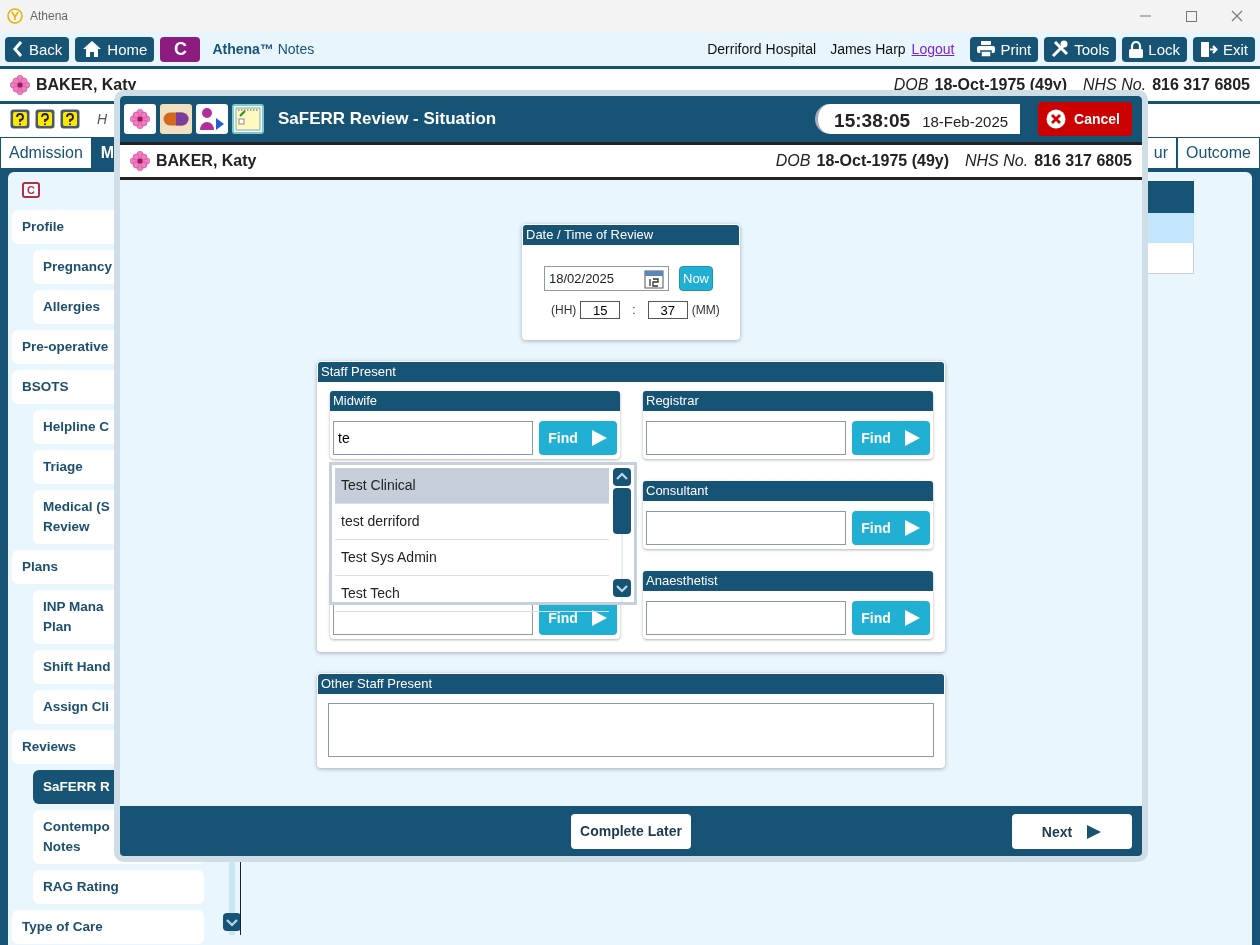  I want to click on date-value: 18/02/2025, so click(582, 278).